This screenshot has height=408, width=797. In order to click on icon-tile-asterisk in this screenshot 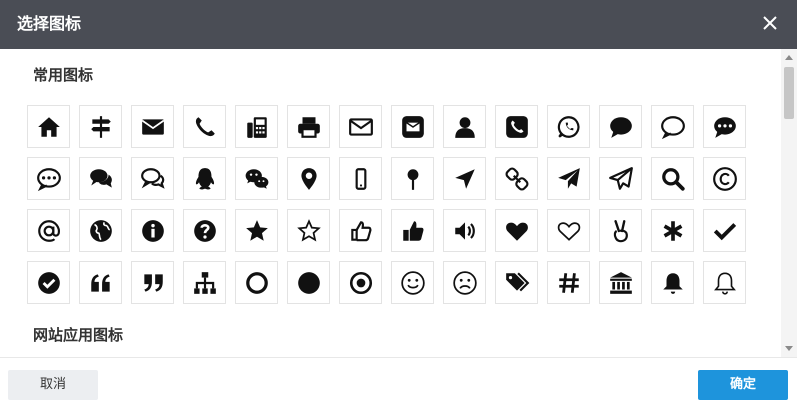, I will do `click(672, 230)`.